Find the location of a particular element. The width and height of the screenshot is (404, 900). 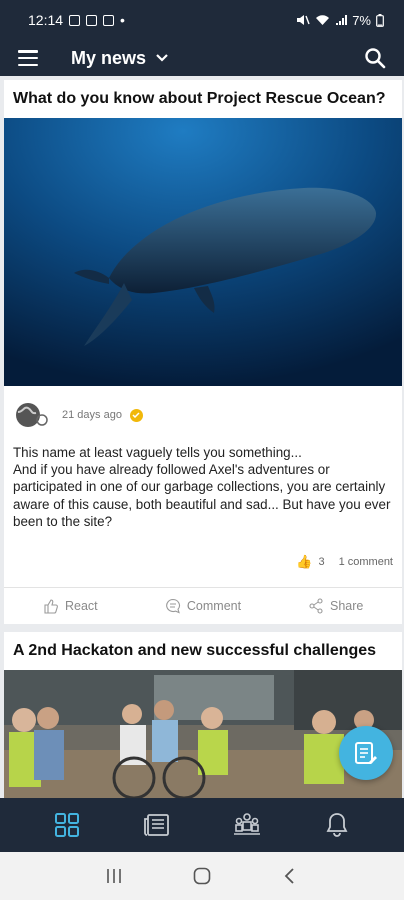

react-button: React is located at coordinates (70, 606).